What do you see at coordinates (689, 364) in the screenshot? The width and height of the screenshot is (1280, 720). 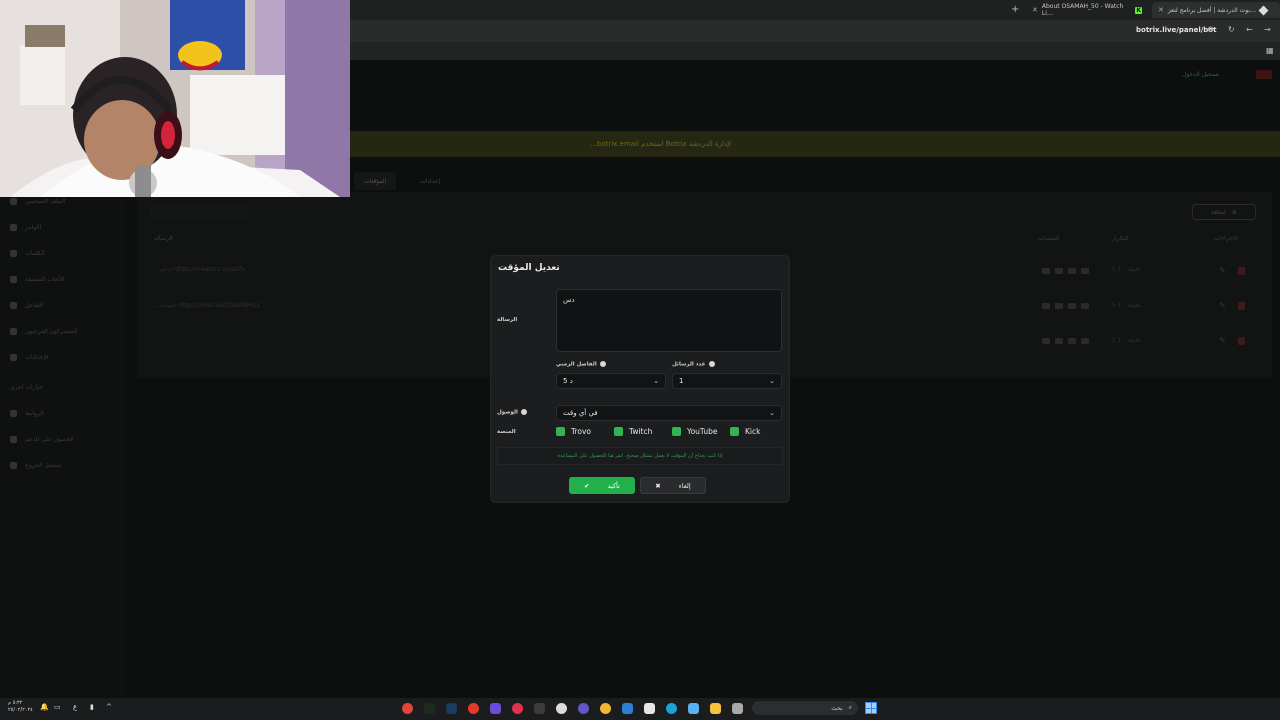 I see `count-label: عدد الرسائل` at bounding box center [689, 364].